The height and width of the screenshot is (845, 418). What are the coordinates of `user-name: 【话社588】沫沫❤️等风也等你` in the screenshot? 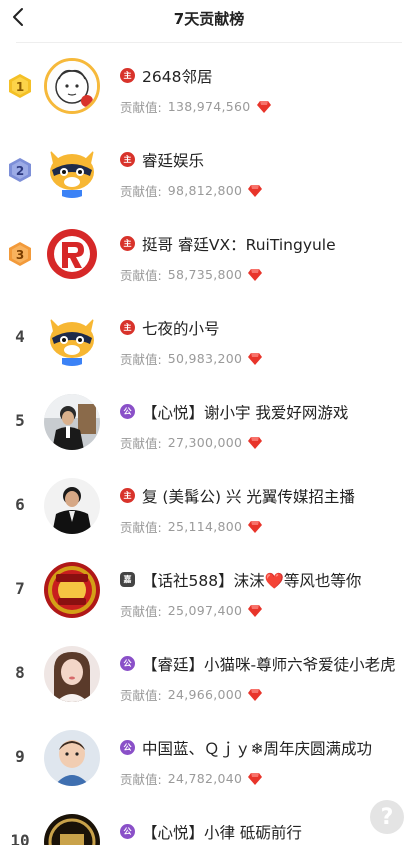 It's located at (252, 581).